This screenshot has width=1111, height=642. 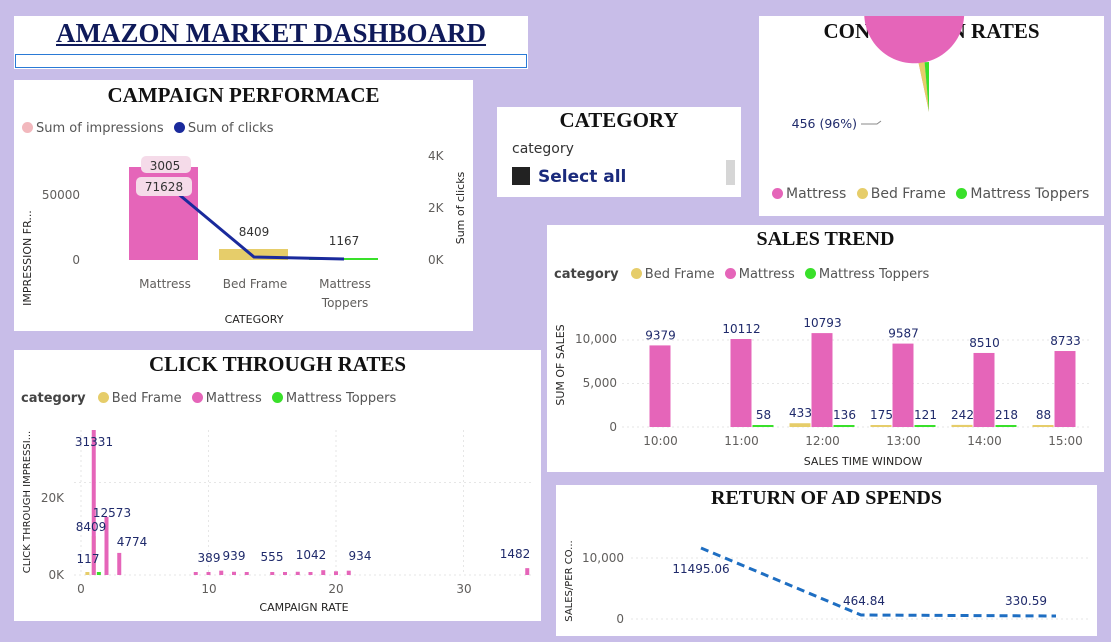 What do you see at coordinates (76, 260) in the screenshot?
I see `campaign-ytick-0: 0` at bounding box center [76, 260].